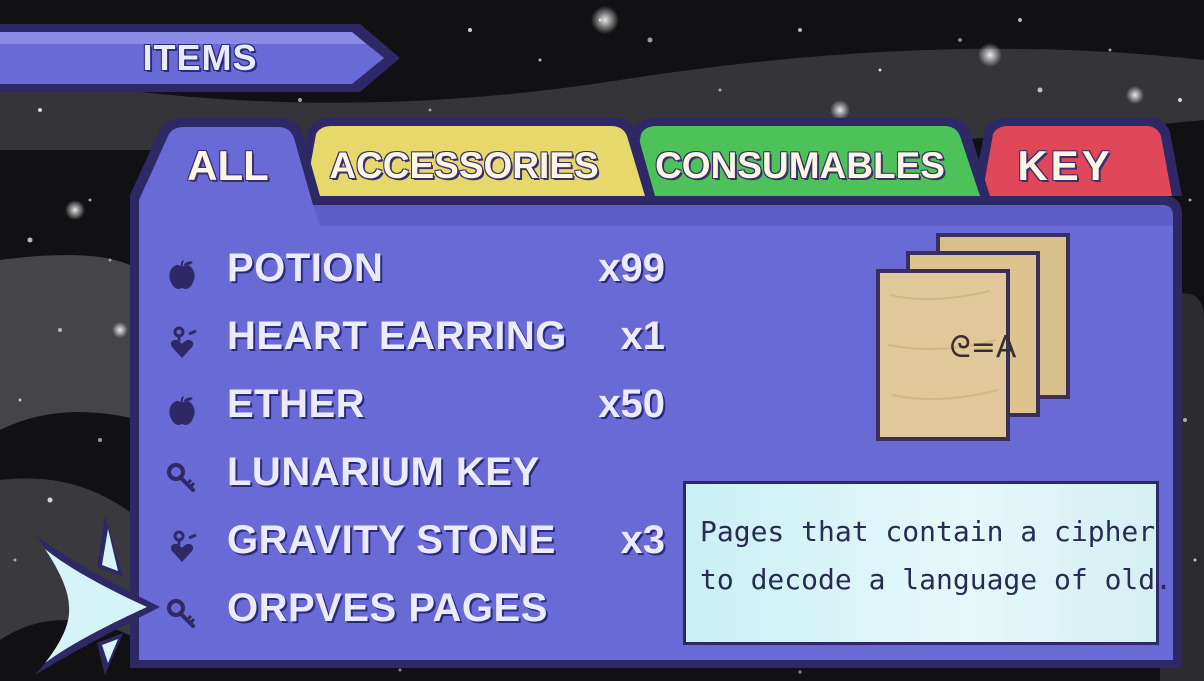 This screenshot has height=681, width=1204. Describe the element at coordinates (983, 347) in the screenshot. I see `cipher-glyph: ᘓ=A` at that location.